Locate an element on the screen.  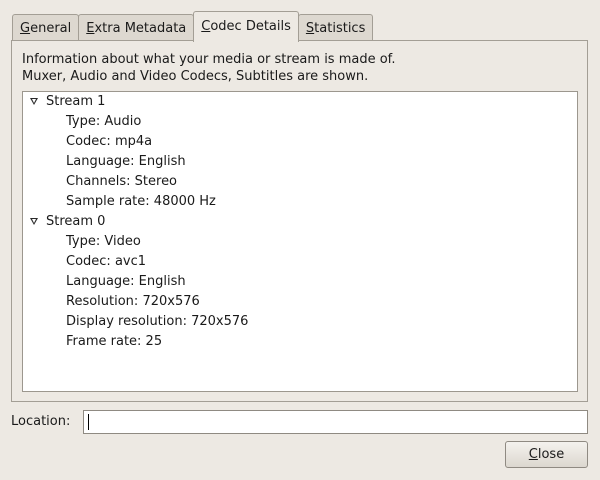
tab-general: General is located at coordinates (46, 27).